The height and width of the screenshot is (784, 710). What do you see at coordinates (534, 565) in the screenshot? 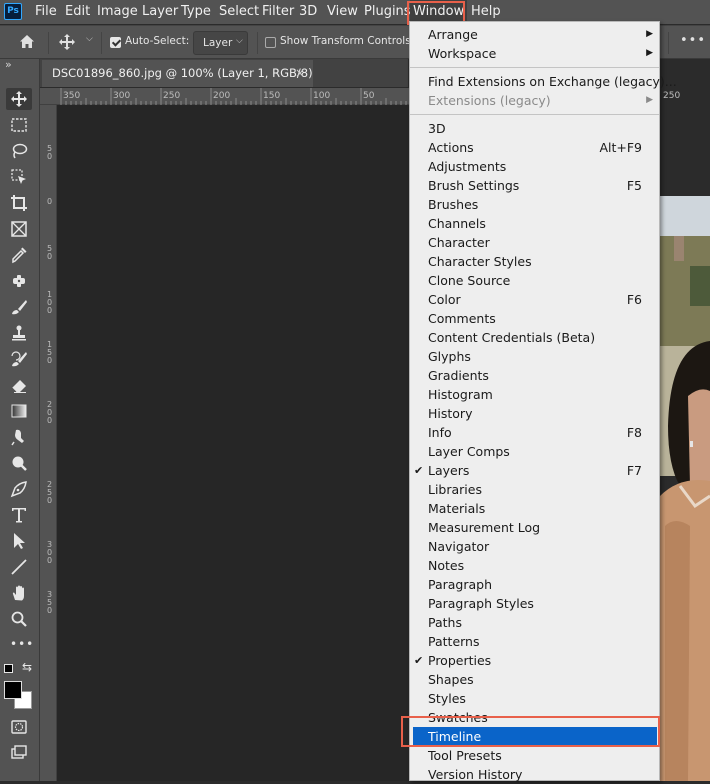
I see `menu-item-notes: Notes` at bounding box center [534, 565].